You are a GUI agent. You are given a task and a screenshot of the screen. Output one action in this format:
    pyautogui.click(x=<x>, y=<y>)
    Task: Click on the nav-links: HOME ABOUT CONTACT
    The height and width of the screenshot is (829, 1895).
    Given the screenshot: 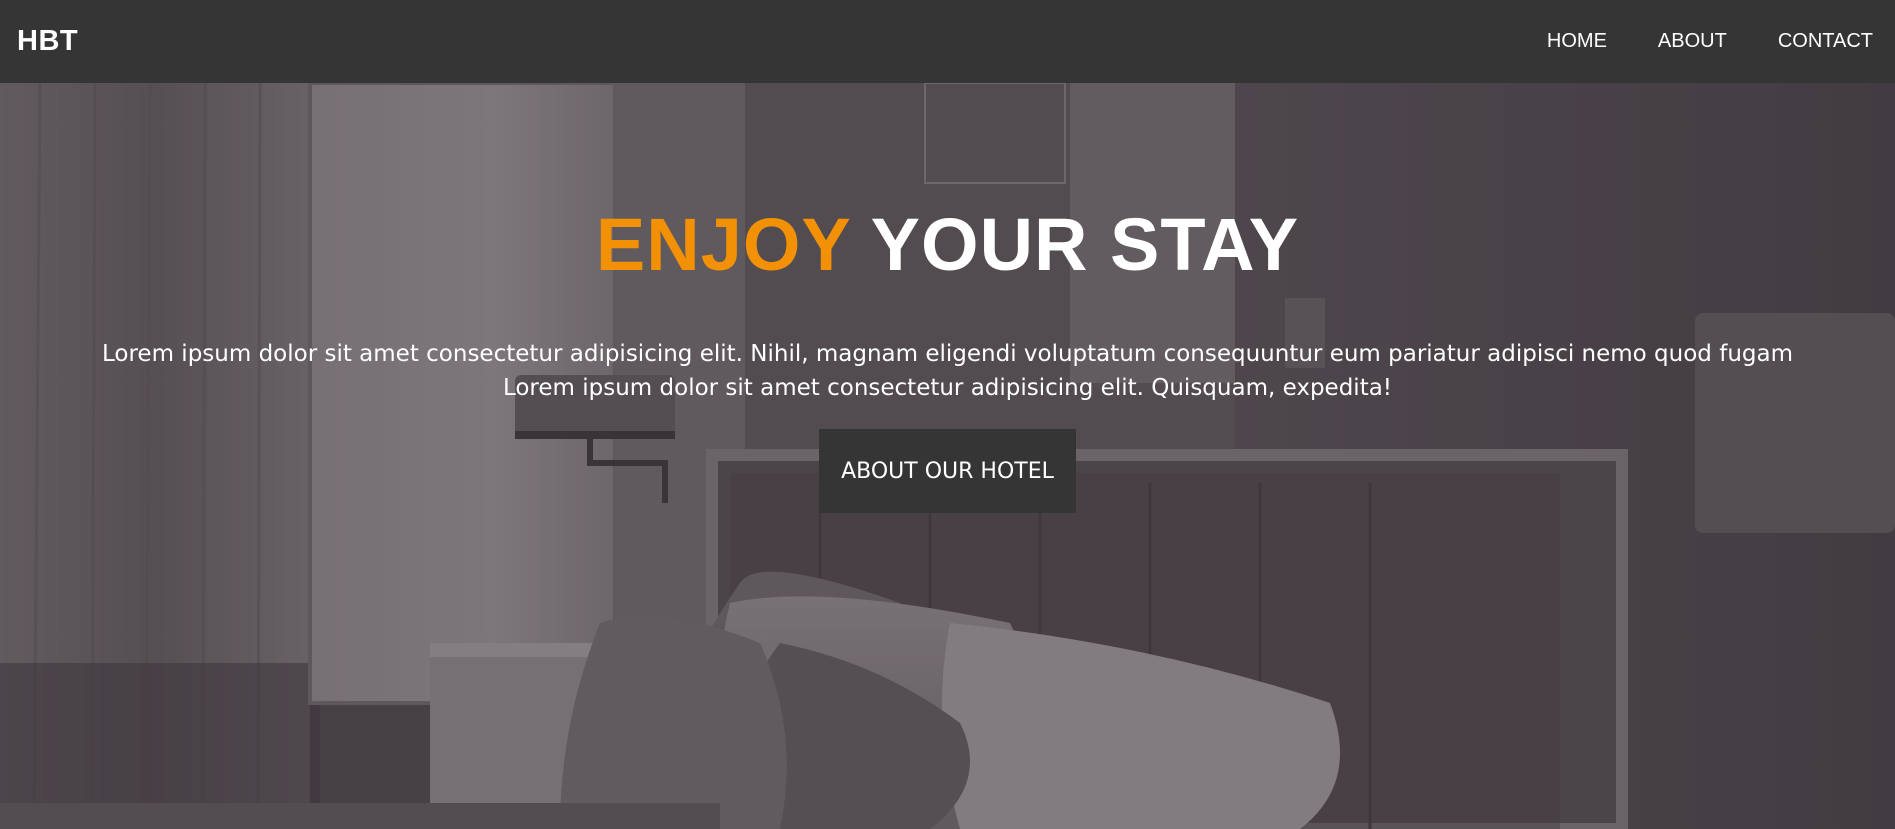 What is the action you would take?
    pyautogui.click(x=1684, y=41)
    